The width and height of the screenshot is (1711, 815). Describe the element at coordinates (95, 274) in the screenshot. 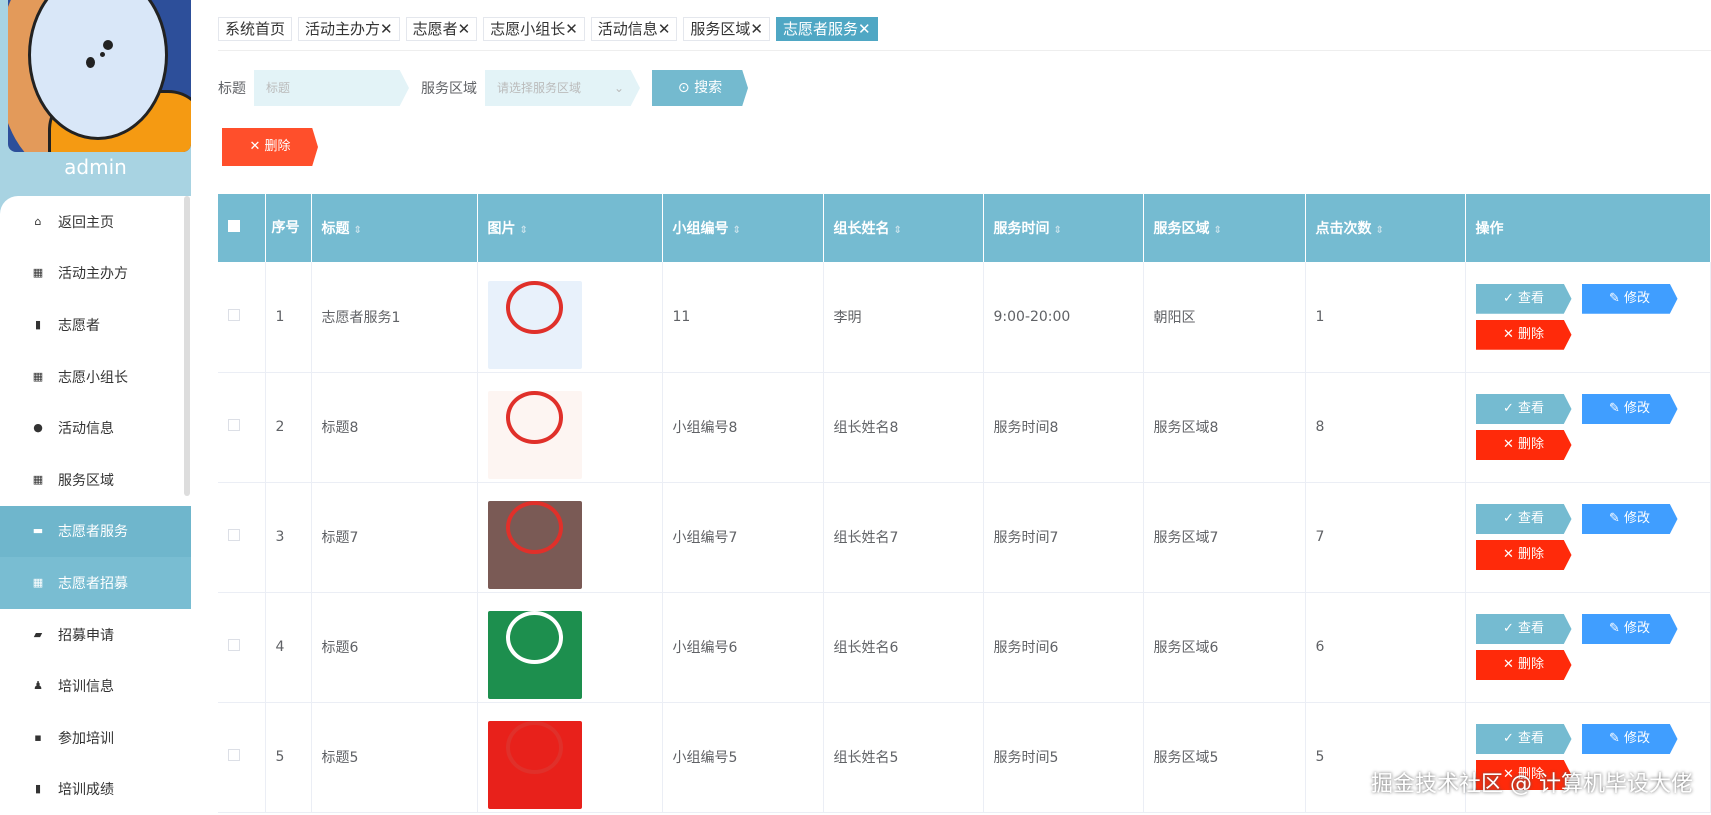

I see `sidebar-item: ▦ 活动主办方` at that location.